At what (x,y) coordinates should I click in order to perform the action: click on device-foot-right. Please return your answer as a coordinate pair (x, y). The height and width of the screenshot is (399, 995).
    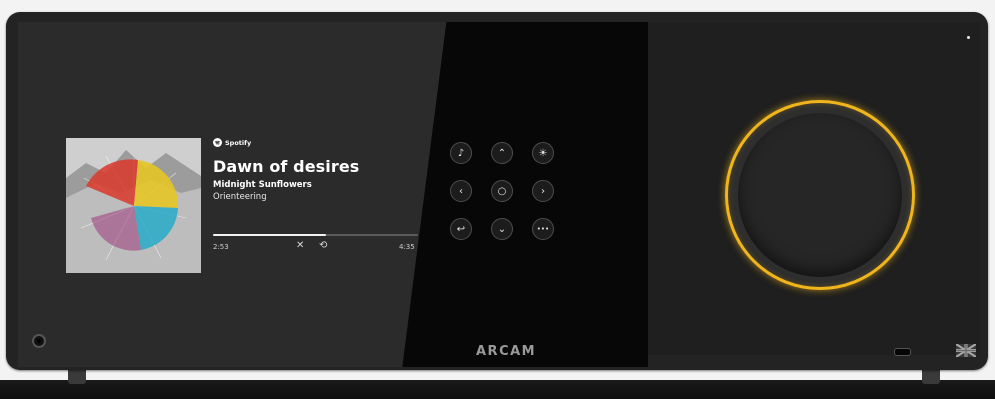
    Looking at the image, I should click on (931, 377).